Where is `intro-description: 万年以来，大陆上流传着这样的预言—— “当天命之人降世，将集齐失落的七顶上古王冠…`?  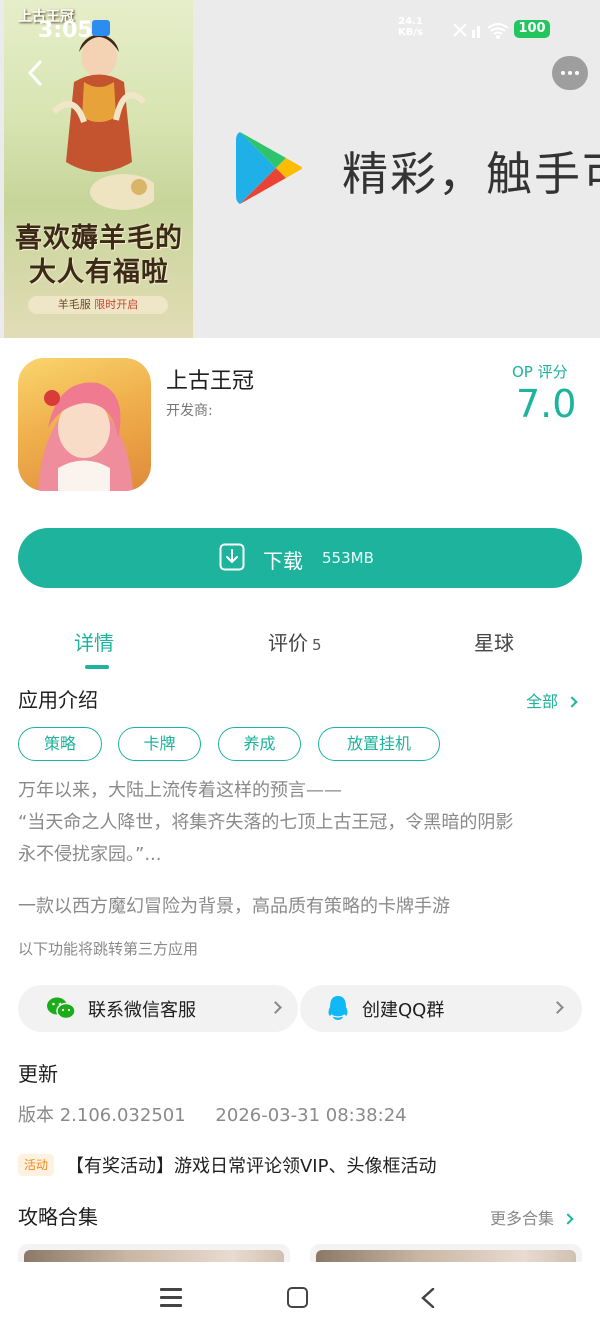
intro-description: 万年以来，大陆上流传着这样的预言—— “当天命之人降世，将集齐失落的七顶上古王冠… is located at coordinates (303, 823).